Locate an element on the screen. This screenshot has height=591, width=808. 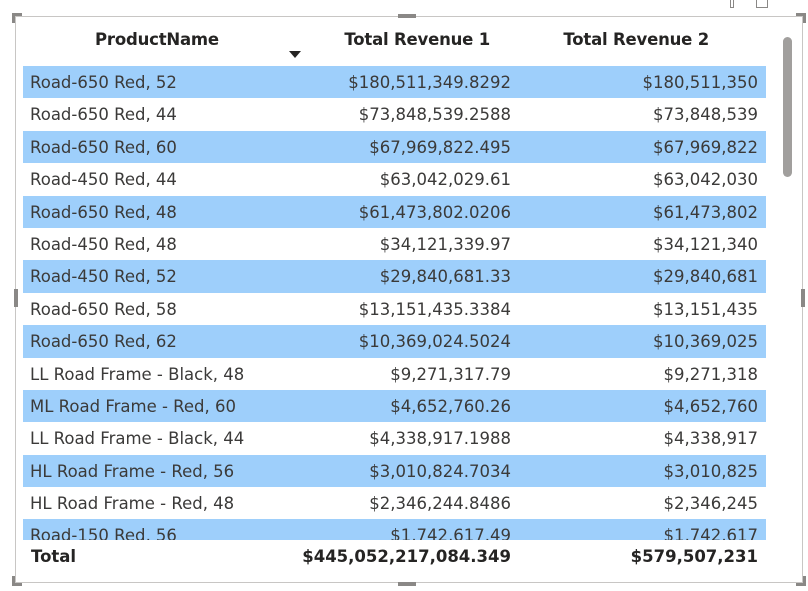
total-revenue-2-cell: $34,121,340 is located at coordinates (705, 244).